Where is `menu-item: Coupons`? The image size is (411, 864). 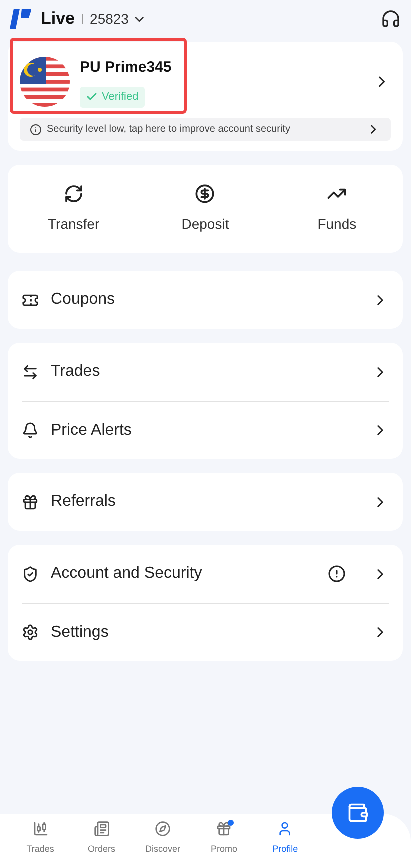
menu-item: Coupons is located at coordinates (205, 300).